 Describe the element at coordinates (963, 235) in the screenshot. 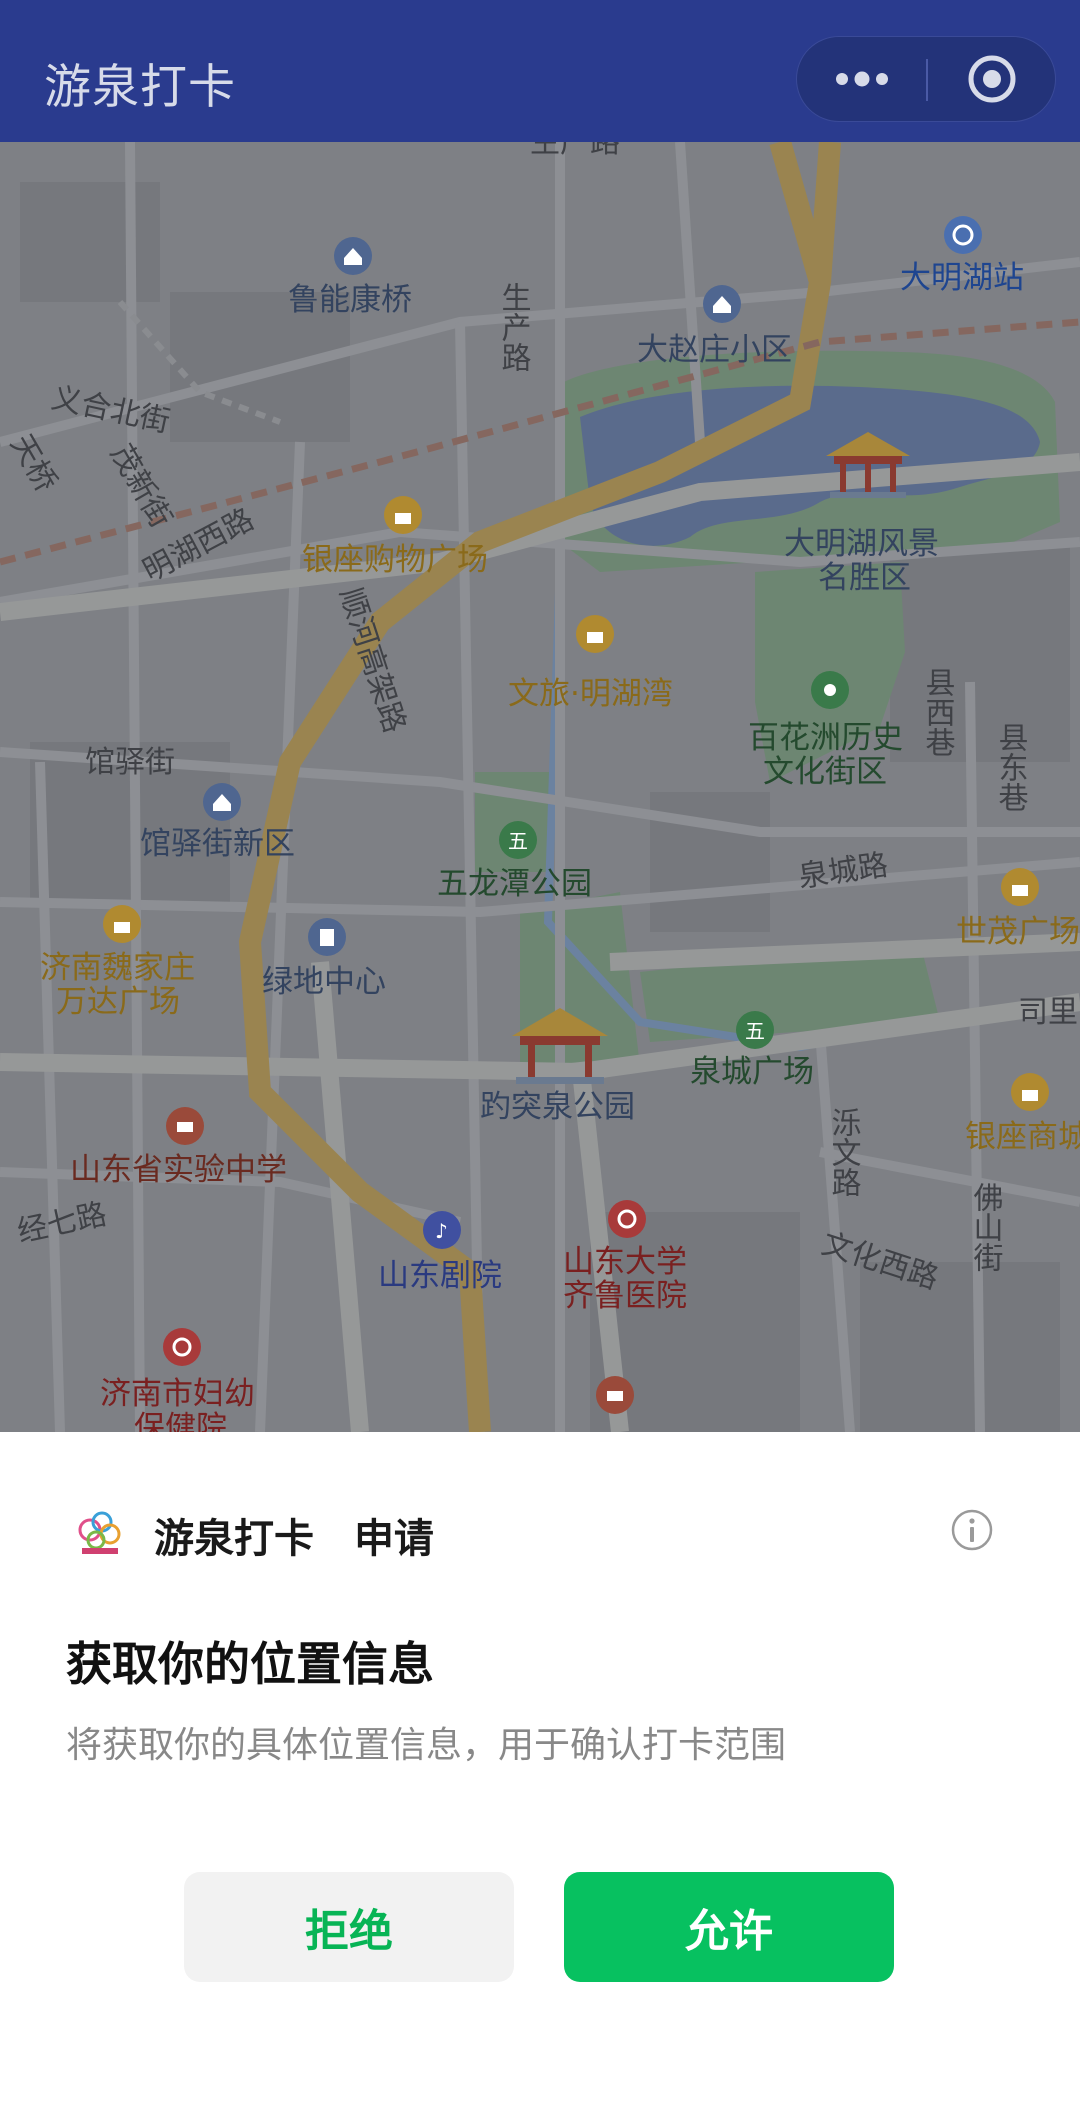

I see `metro-icon` at that location.